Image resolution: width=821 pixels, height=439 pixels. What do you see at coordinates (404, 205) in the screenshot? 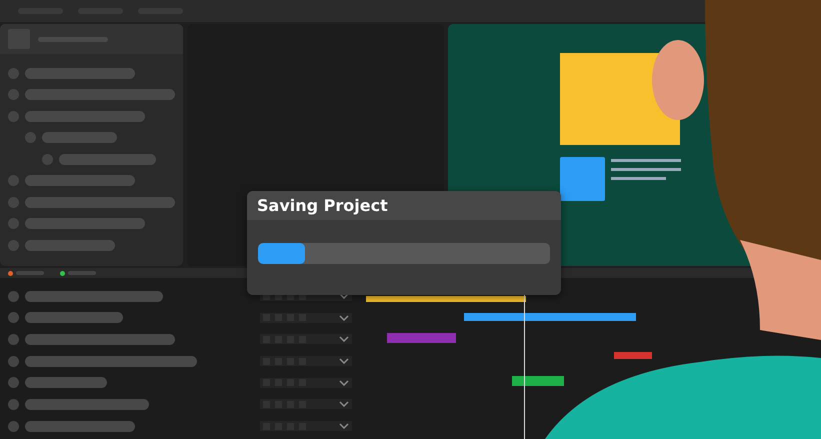
I see `dialog-title: Saving Project` at bounding box center [404, 205].